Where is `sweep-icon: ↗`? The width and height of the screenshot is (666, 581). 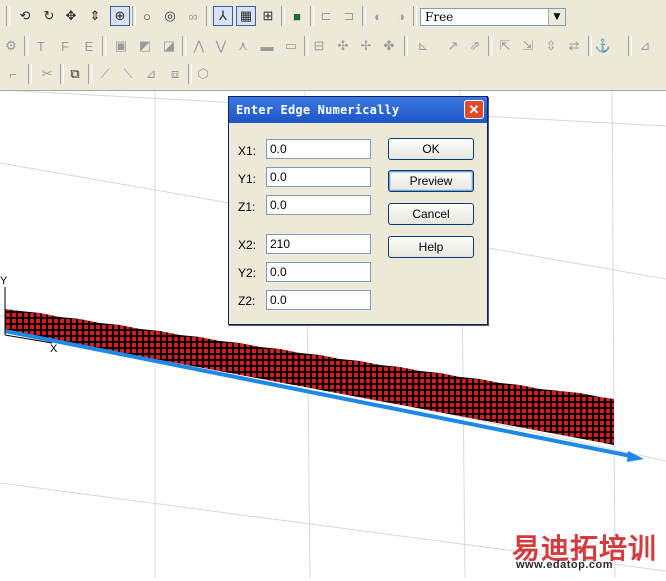
sweep-icon: ↗ is located at coordinates (453, 46).